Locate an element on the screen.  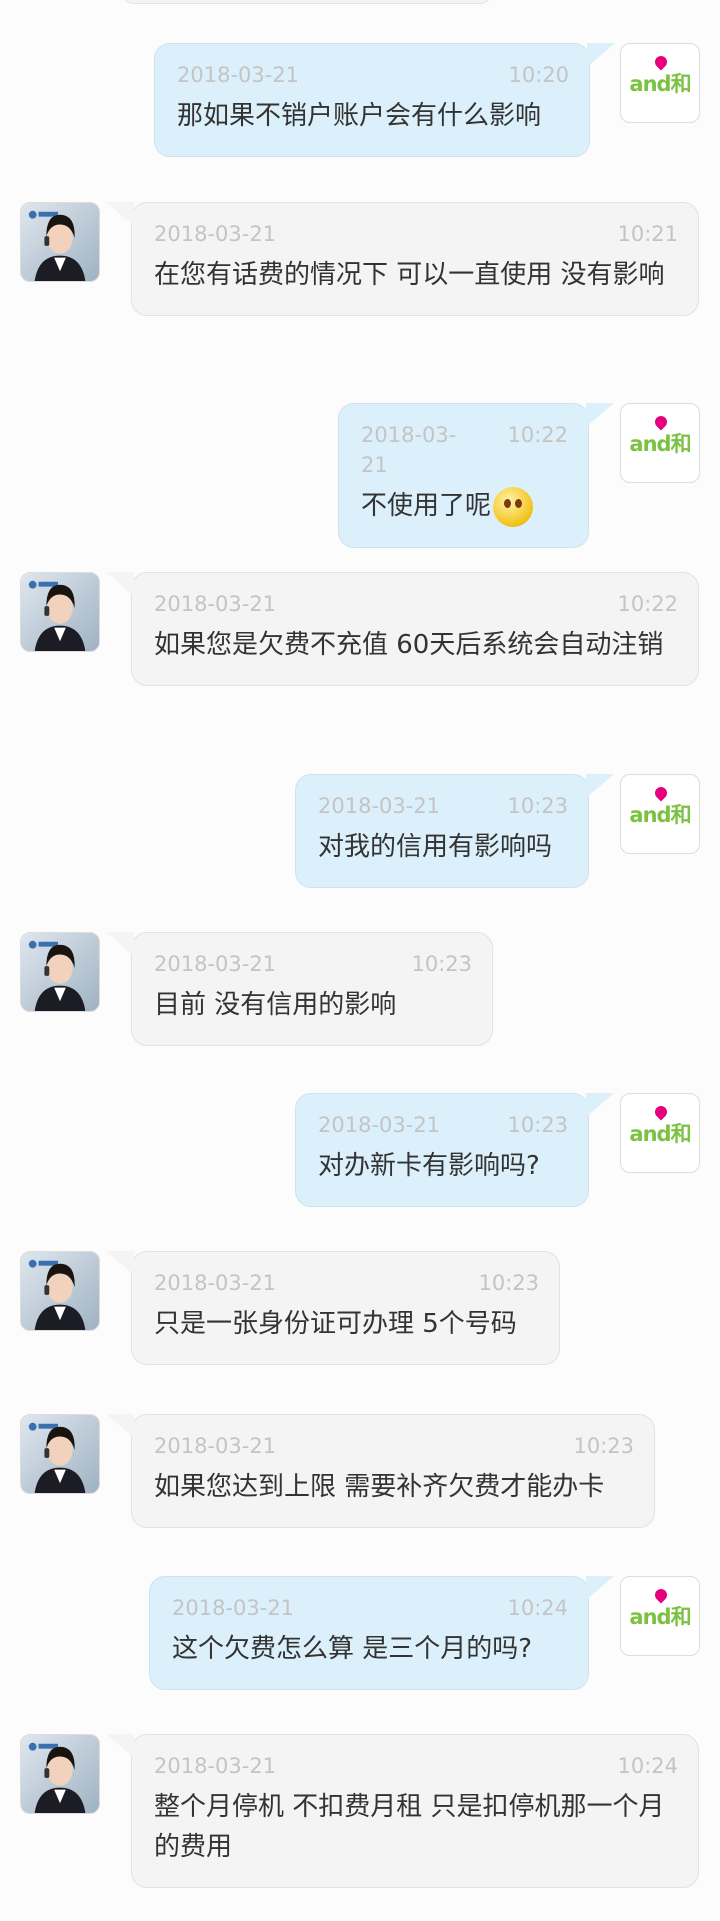
message-text-content: 那如果不销户账户会有什么影响 is located at coordinates (359, 116).